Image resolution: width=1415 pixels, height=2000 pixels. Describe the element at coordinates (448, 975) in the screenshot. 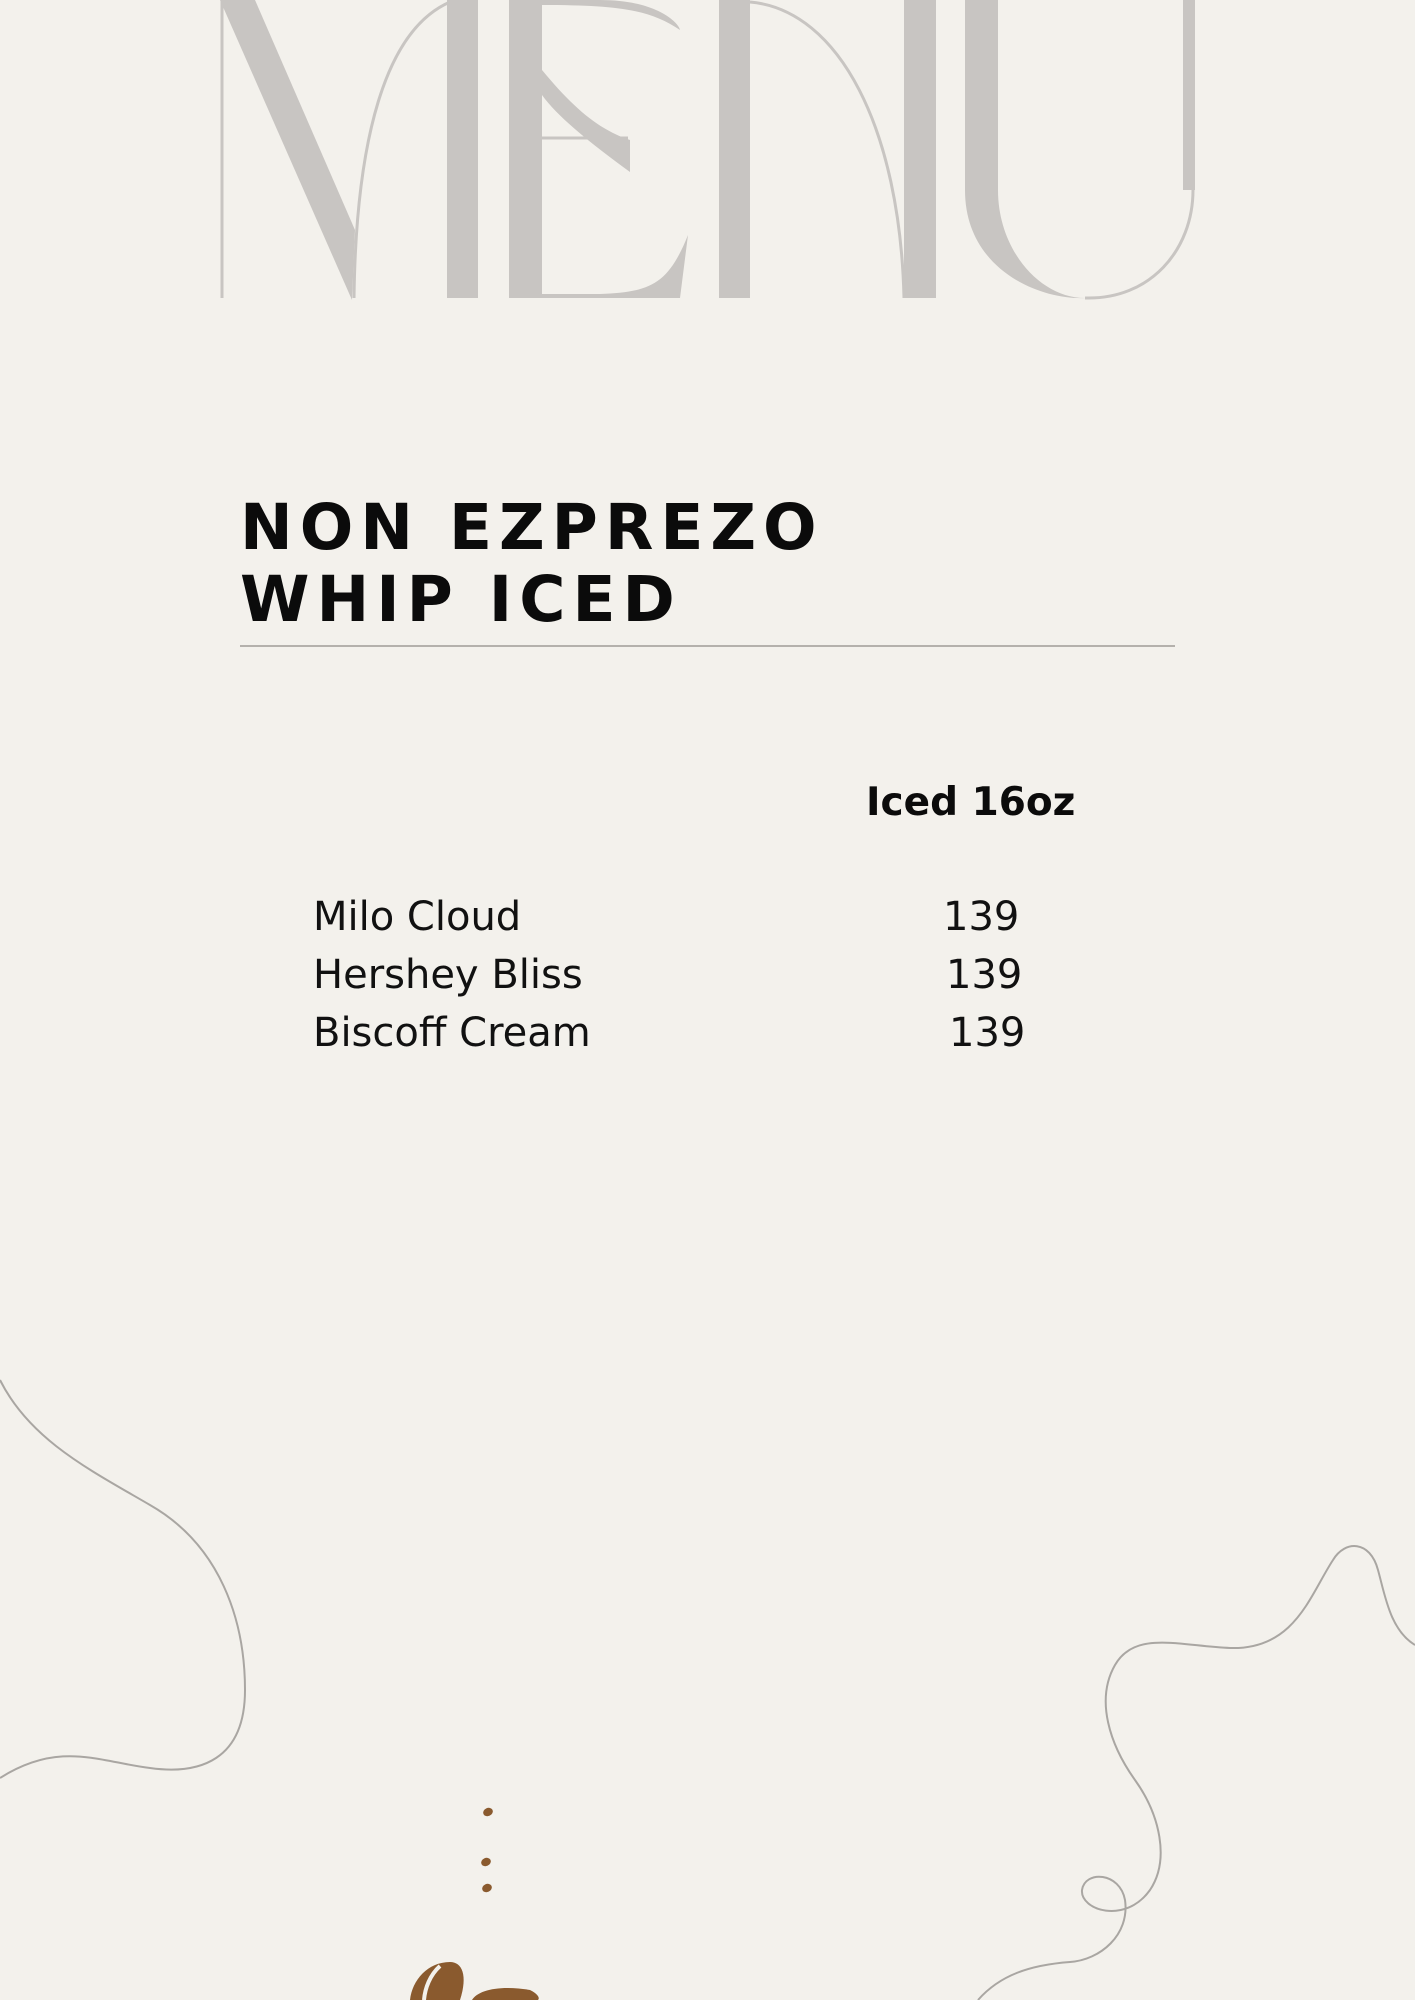

I see `menu-item-name: Hershey Bliss` at that location.